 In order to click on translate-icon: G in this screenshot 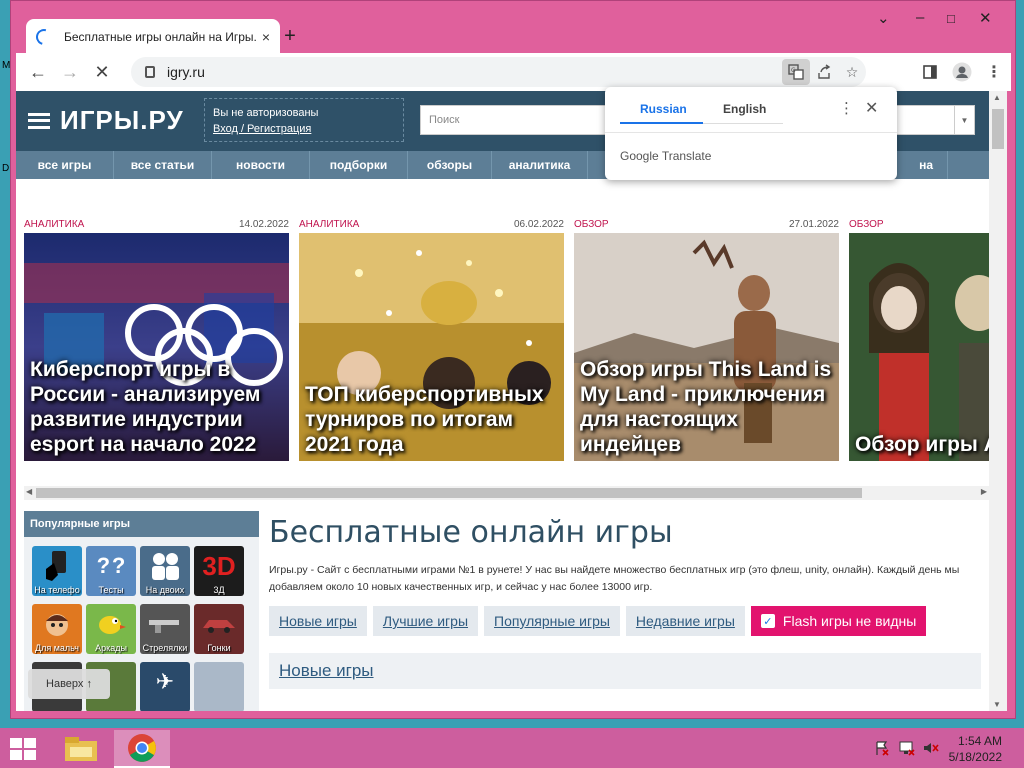, I will do `click(796, 72)`.